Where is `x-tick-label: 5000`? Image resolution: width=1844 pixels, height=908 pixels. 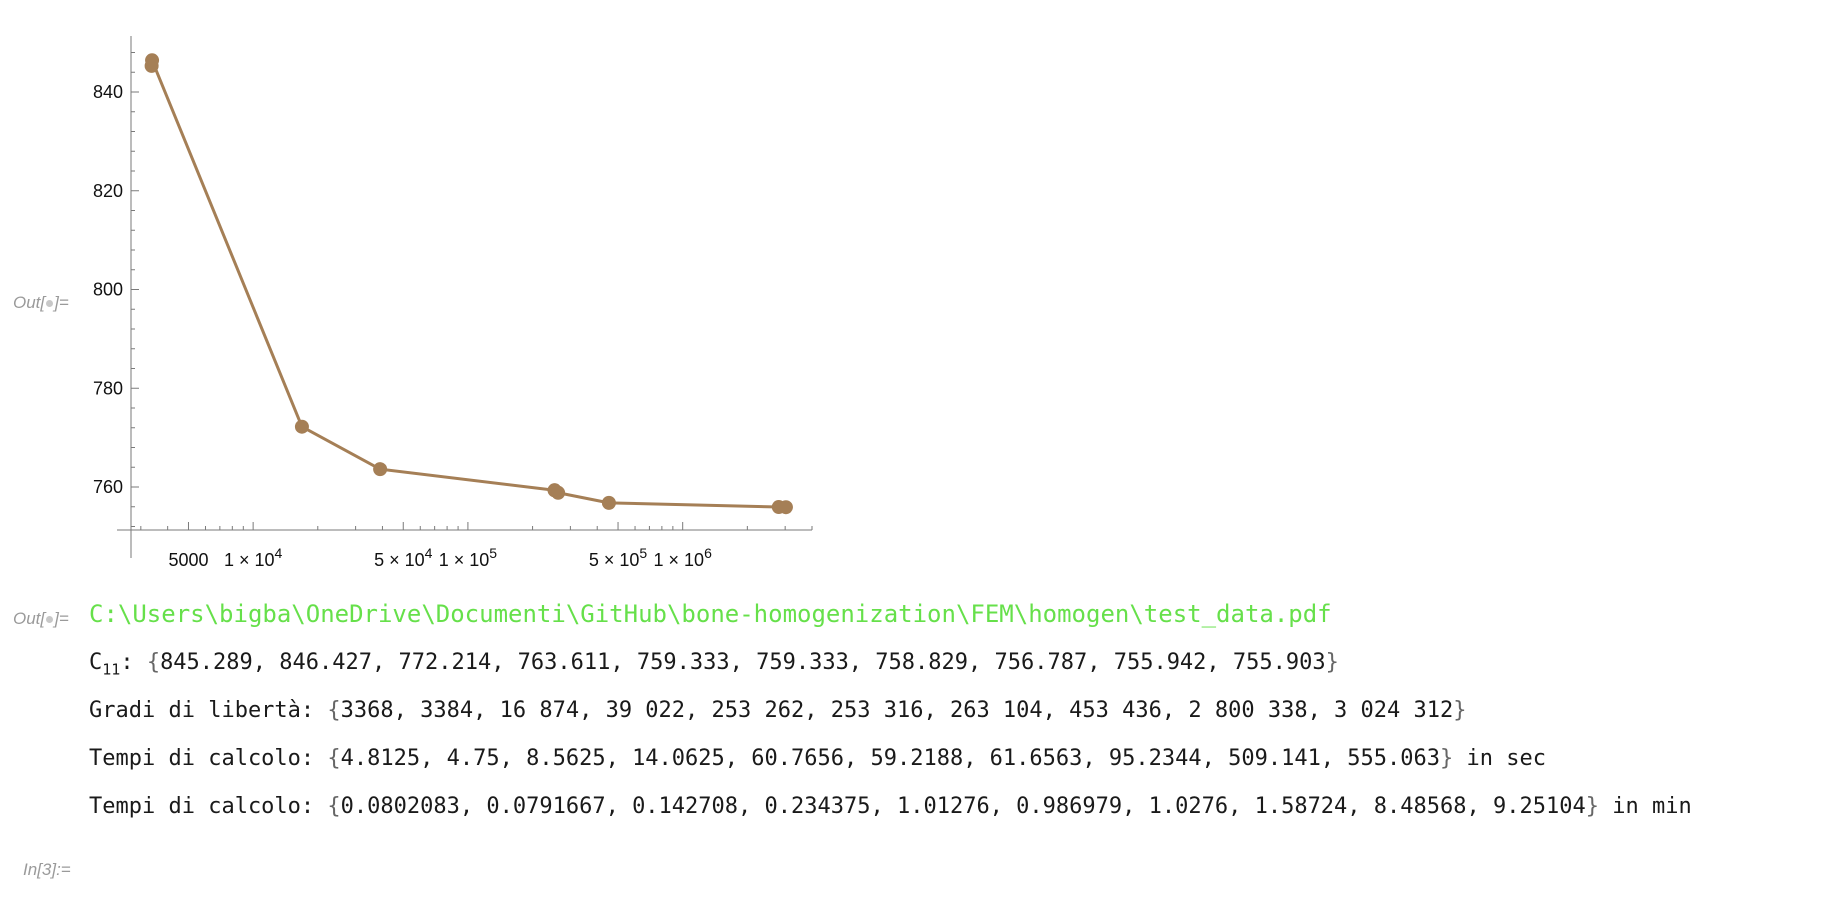
x-tick-label: 5000 is located at coordinates (188, 560).